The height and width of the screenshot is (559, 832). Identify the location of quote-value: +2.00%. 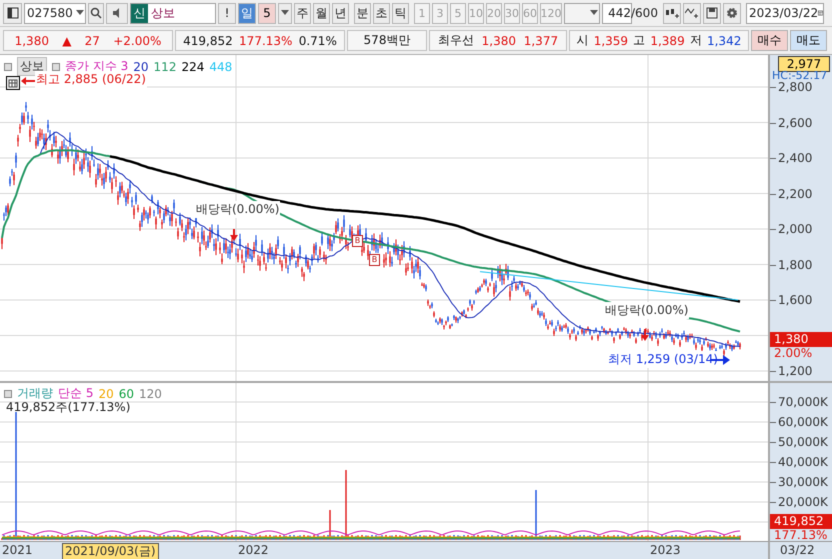
(137, 41).